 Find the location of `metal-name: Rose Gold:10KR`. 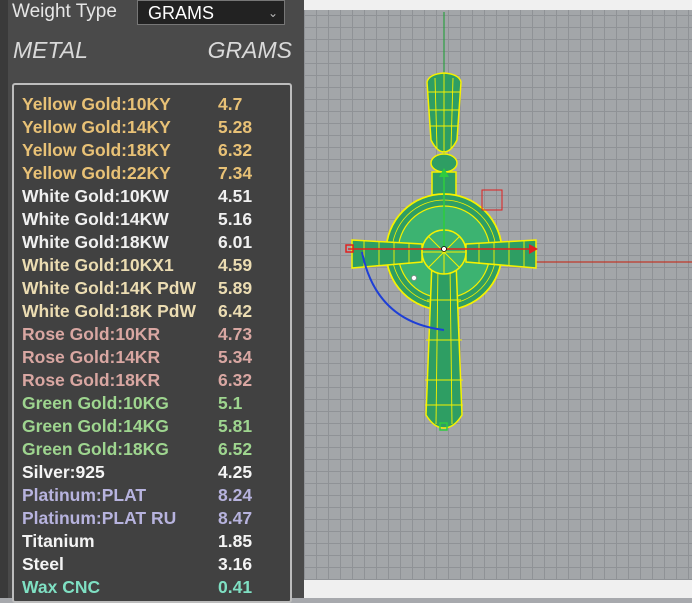

metal-name: Rose Gold:10KR is located at coordinates (91, 334).